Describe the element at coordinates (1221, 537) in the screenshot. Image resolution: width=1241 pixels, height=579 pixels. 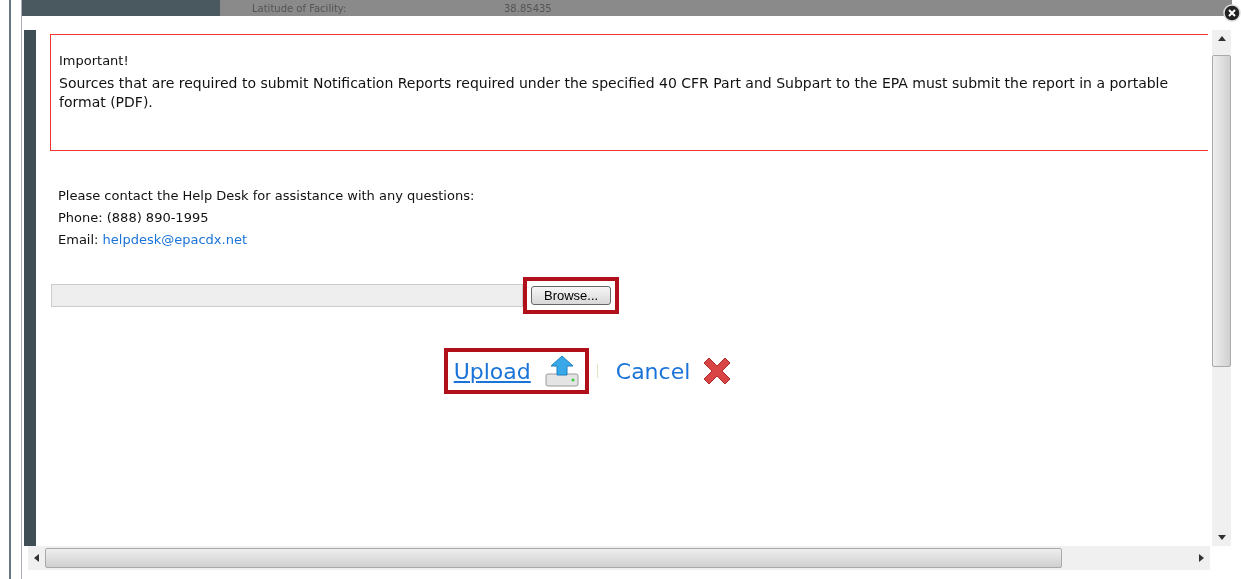
I see `scroll-down-icon` at that location.